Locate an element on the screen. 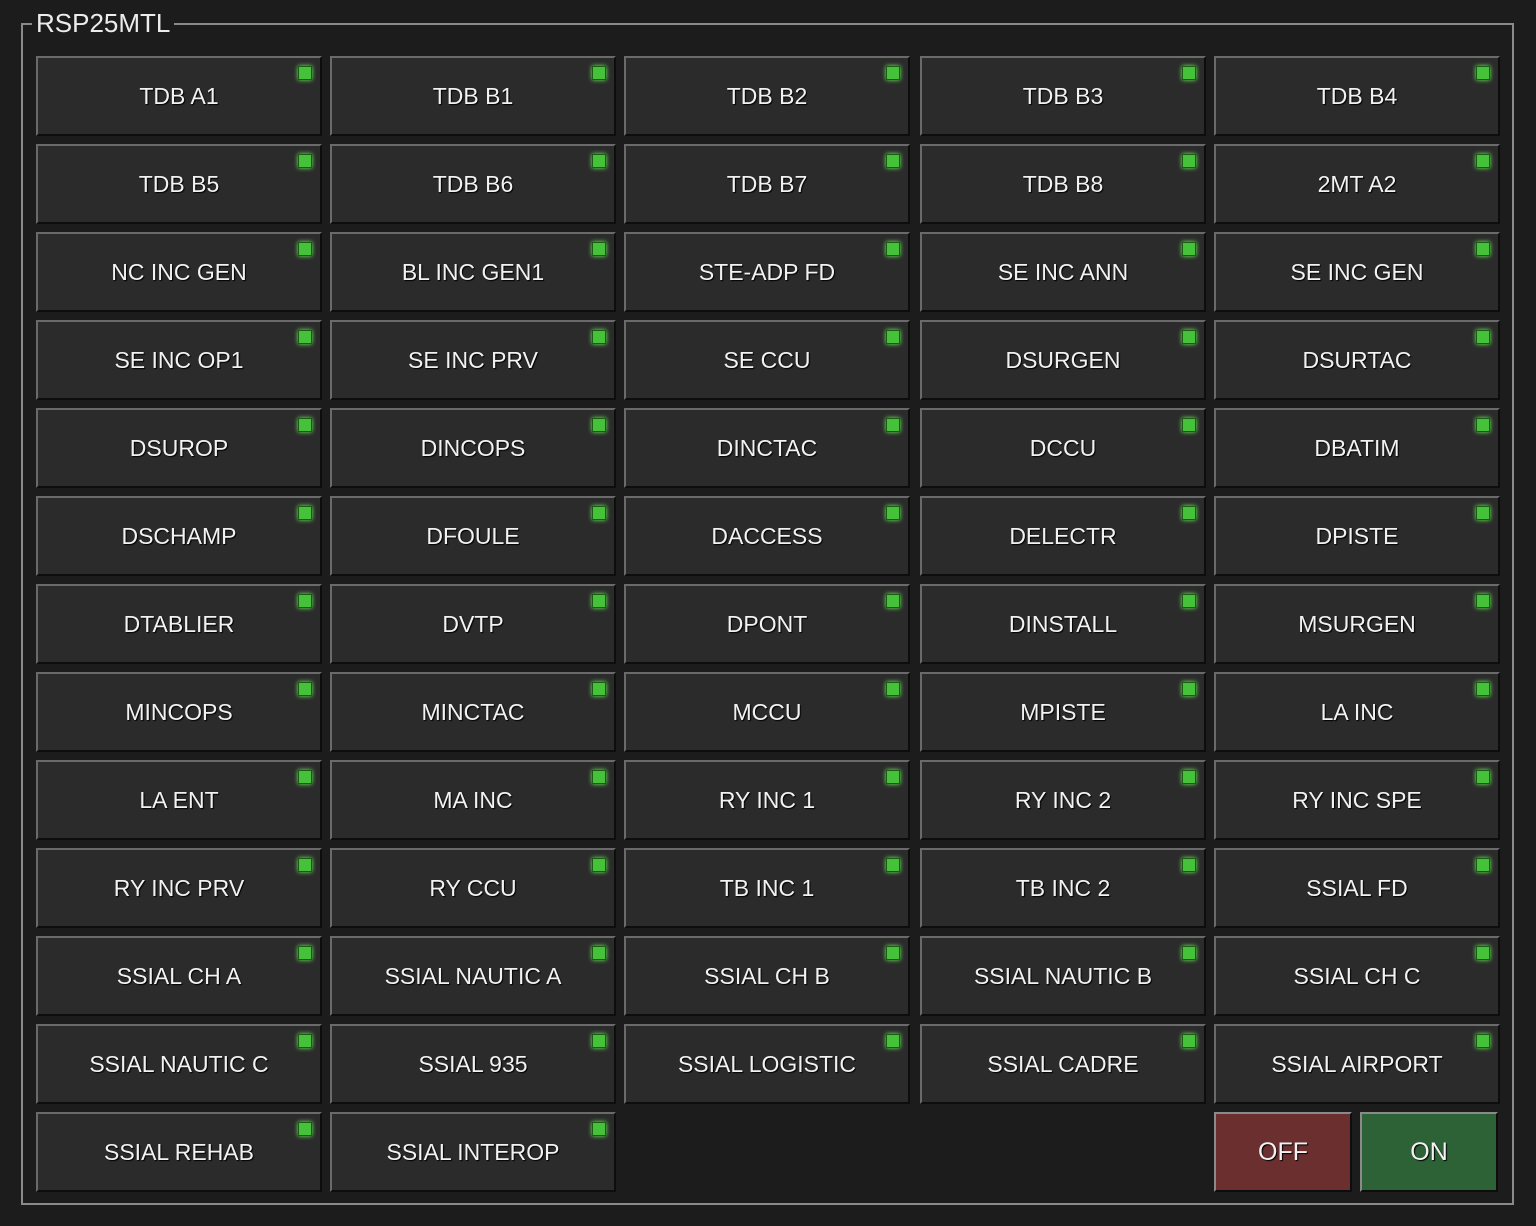 The image size is (1536, 1226). toggle-button-label: TDB B8 is located at coordinates (1063, 183).